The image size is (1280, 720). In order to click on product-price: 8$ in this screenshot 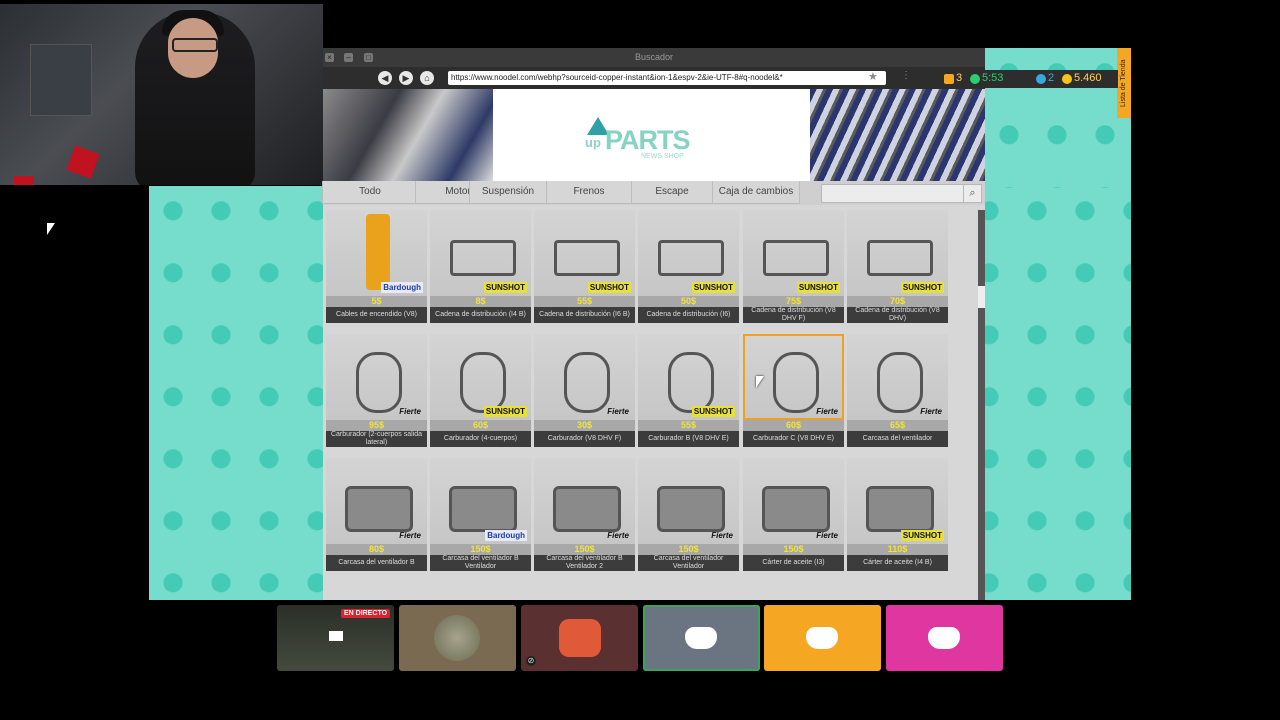, I will do `click(480, 301)`.